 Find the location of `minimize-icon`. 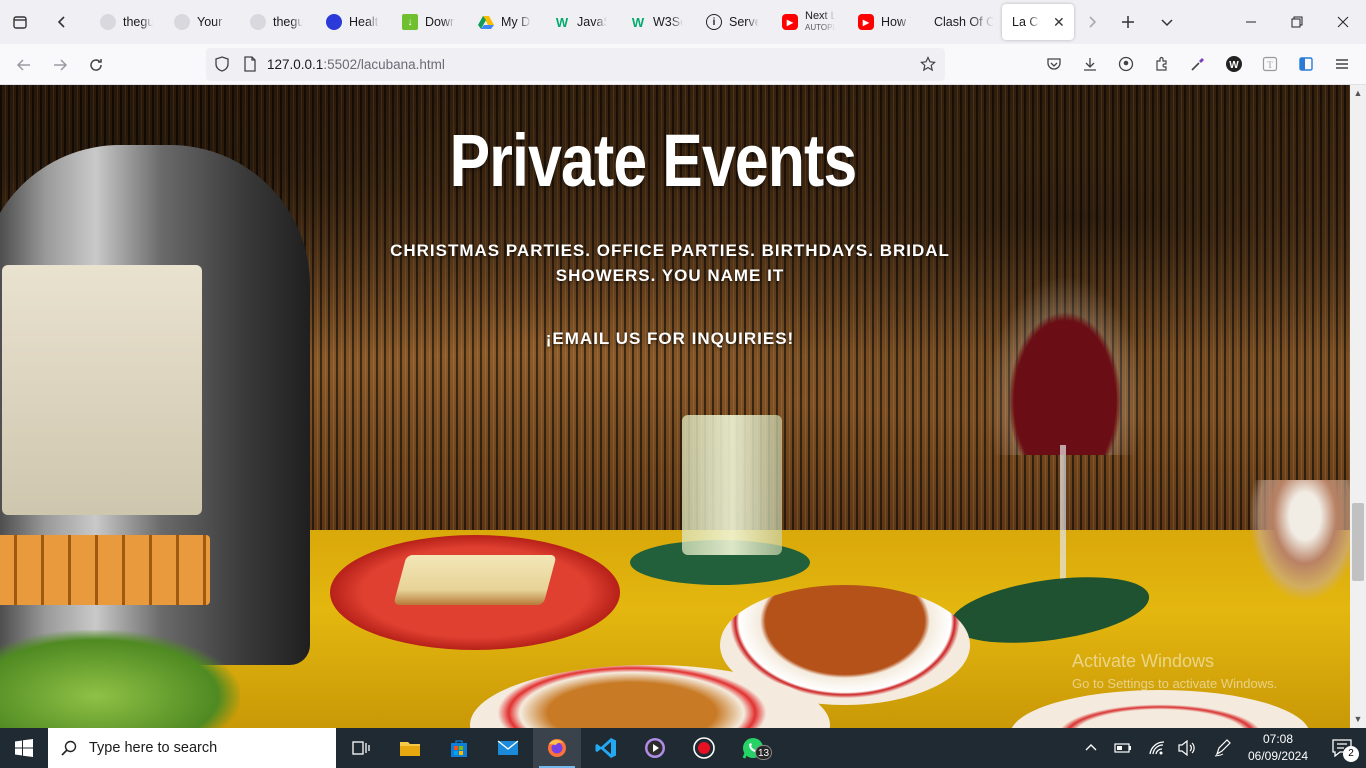

minimize-icon is located at coordinates (1251, 22).